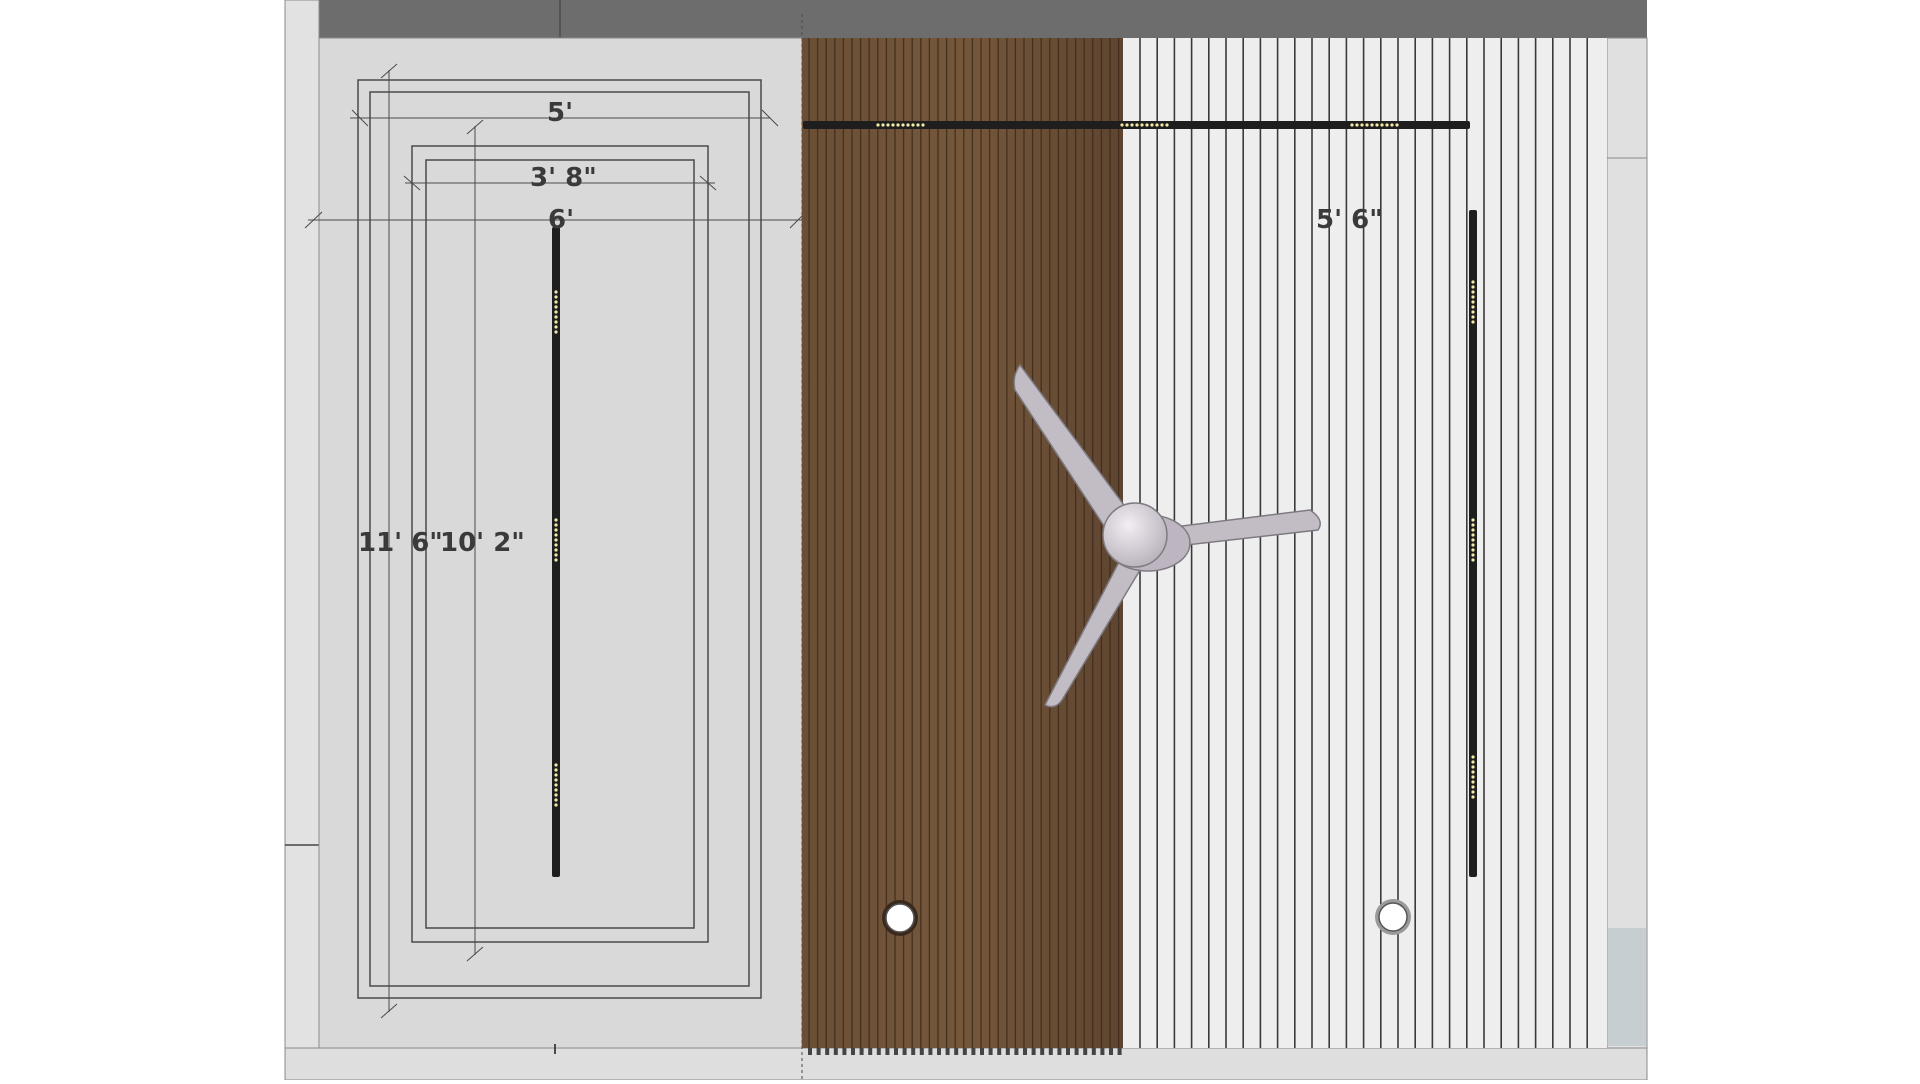 The width and height of the screenshot is (1920, 1084). I want to click on dimension-right-width: 5' 6", so click(1349, 220).